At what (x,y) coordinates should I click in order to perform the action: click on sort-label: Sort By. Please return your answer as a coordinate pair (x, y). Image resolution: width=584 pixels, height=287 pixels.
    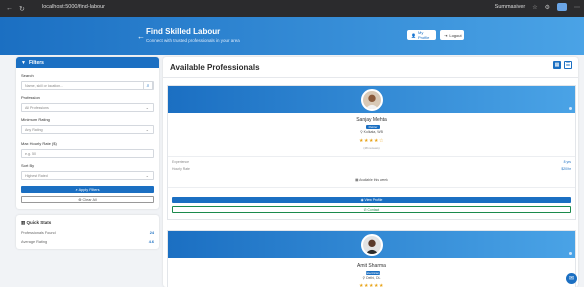
    Looking at the image, I should click on (28, 165).